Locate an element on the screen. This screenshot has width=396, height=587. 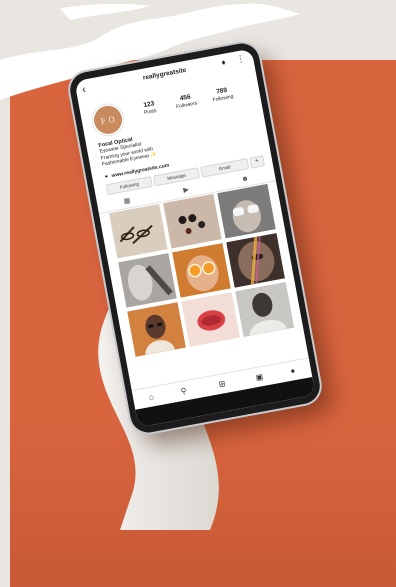
link-icon: ⚭ is located at coordinates (106, 177).